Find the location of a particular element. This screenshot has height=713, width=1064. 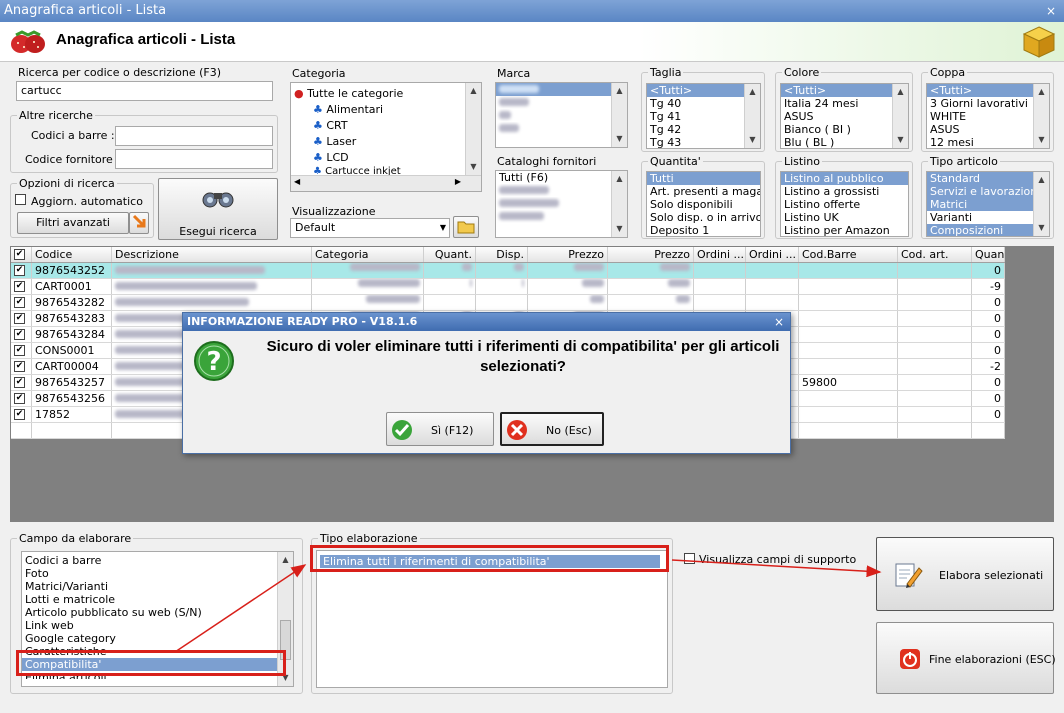

fornitore-input is located at coordinates (194, 159).